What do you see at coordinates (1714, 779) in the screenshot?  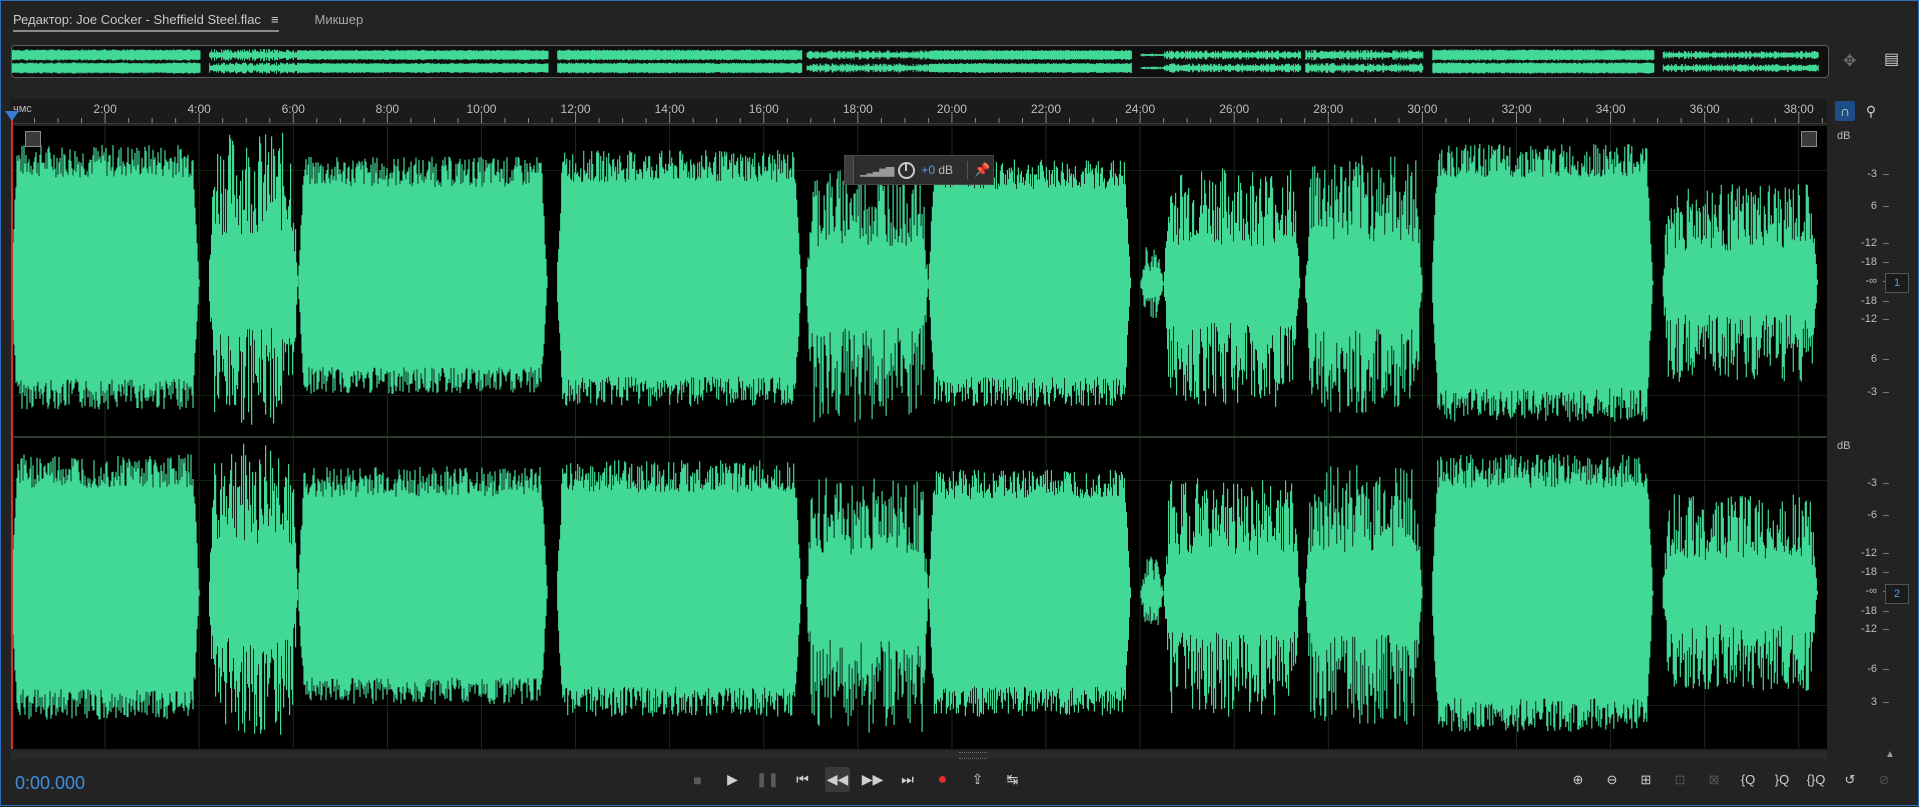 I see `zoom-selection-alt-button: ⊠` at bounding box center [1714, 779].